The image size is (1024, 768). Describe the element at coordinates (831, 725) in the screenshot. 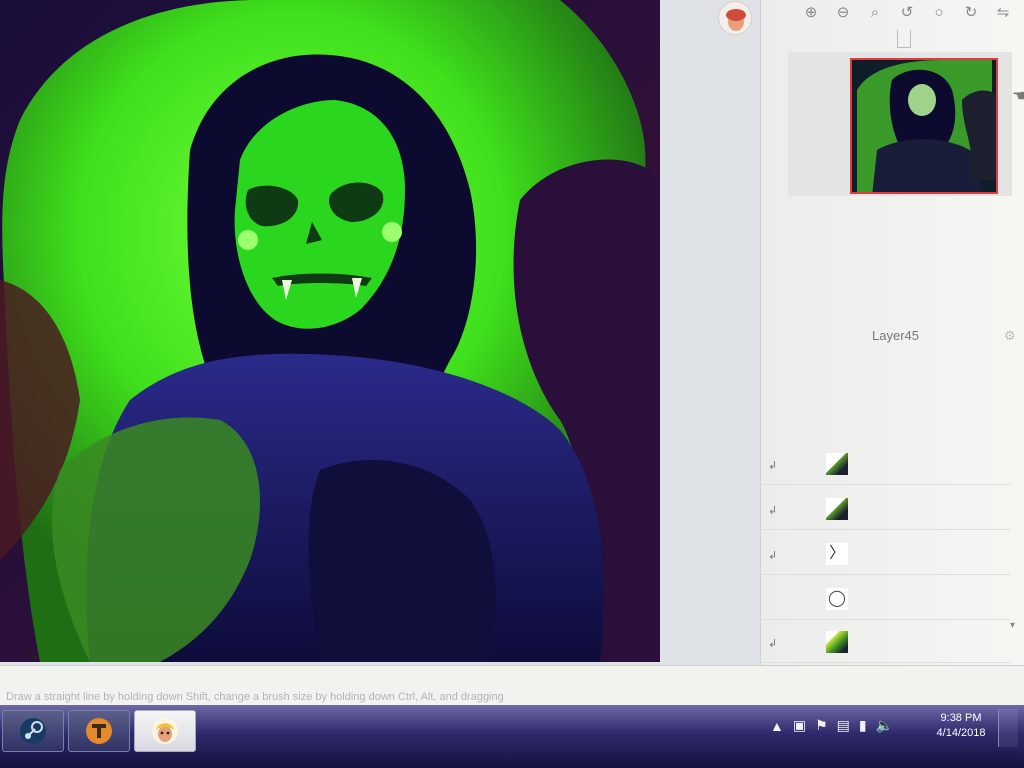

I see `system-tray: ▲ ▣ ⚑ ▤ ▮ 🔈` at that location.